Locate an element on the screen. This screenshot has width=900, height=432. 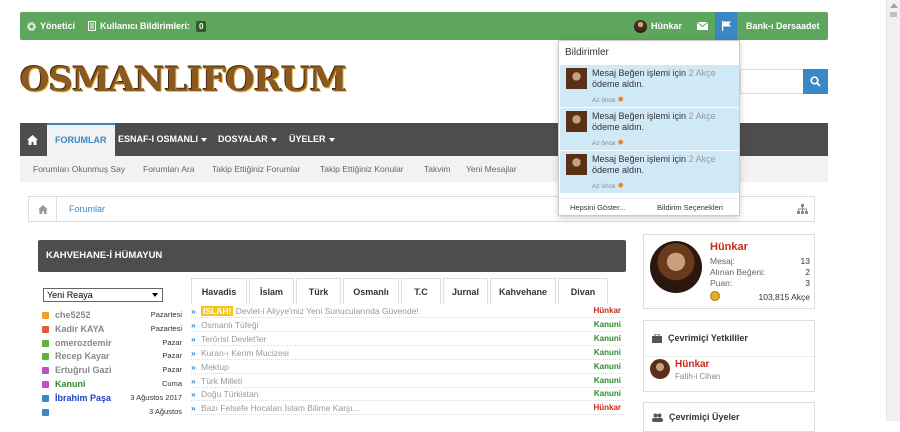
profile-avatar is located at coordinates (676, 267).